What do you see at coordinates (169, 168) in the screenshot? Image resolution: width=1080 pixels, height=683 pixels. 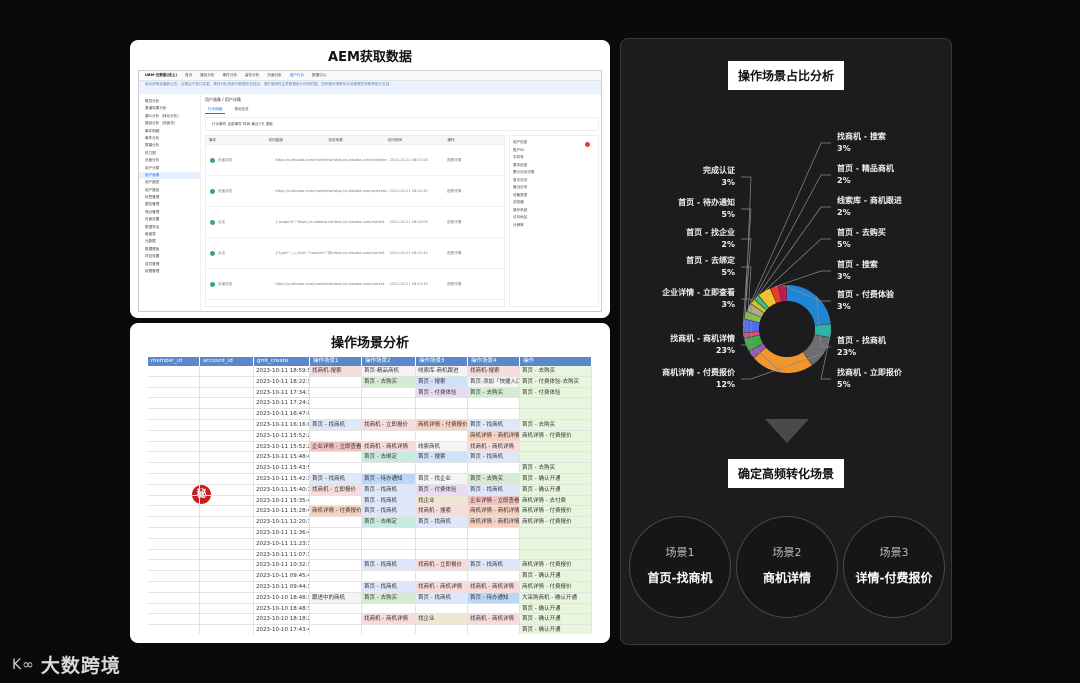 I see `aem-sidebar-item: 用户分群` at bounding box center [169, 168].